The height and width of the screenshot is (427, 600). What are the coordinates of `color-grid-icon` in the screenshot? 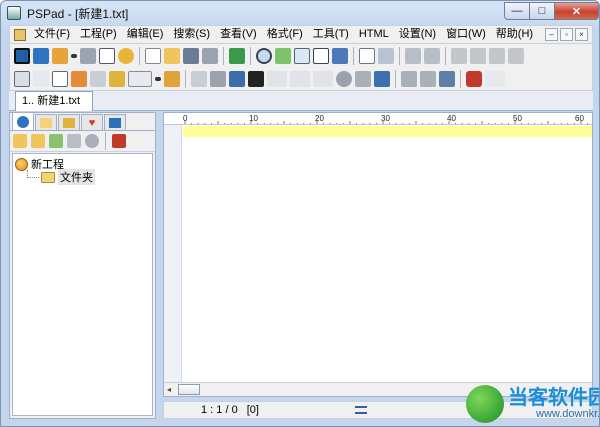 It's located at (237, 78).